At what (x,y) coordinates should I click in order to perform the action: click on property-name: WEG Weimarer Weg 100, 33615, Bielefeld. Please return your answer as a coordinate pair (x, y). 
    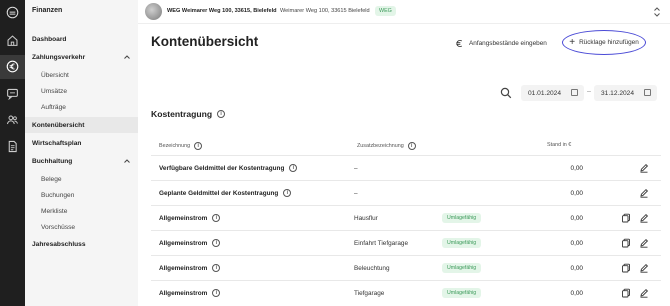
    Looking at the image, I should click on (222, 11).